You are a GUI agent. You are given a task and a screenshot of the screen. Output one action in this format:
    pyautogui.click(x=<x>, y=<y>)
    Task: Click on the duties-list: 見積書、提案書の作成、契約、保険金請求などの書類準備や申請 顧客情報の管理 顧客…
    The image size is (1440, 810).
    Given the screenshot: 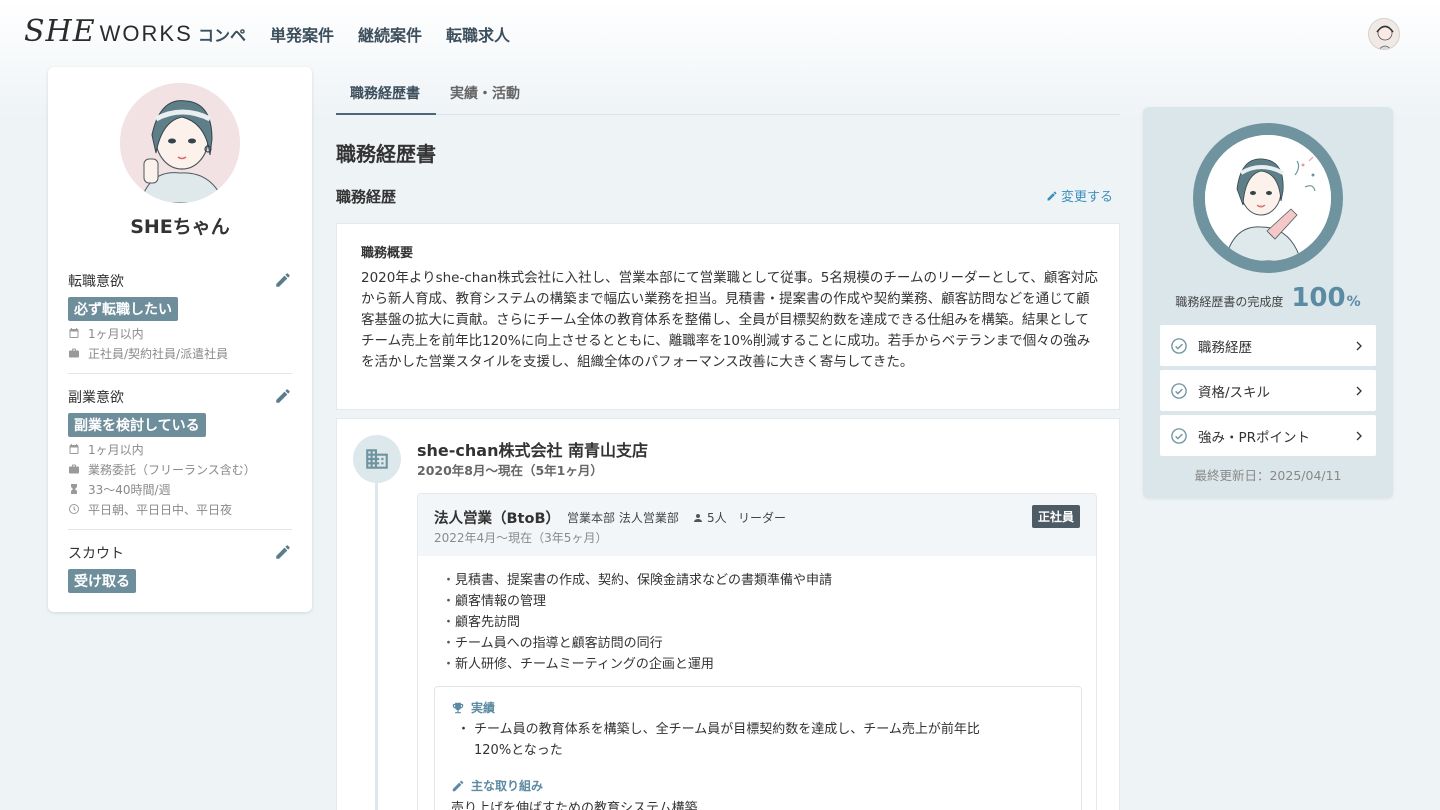 What is the action you would take?
    pyautogui.click(x=637, y=622)
    